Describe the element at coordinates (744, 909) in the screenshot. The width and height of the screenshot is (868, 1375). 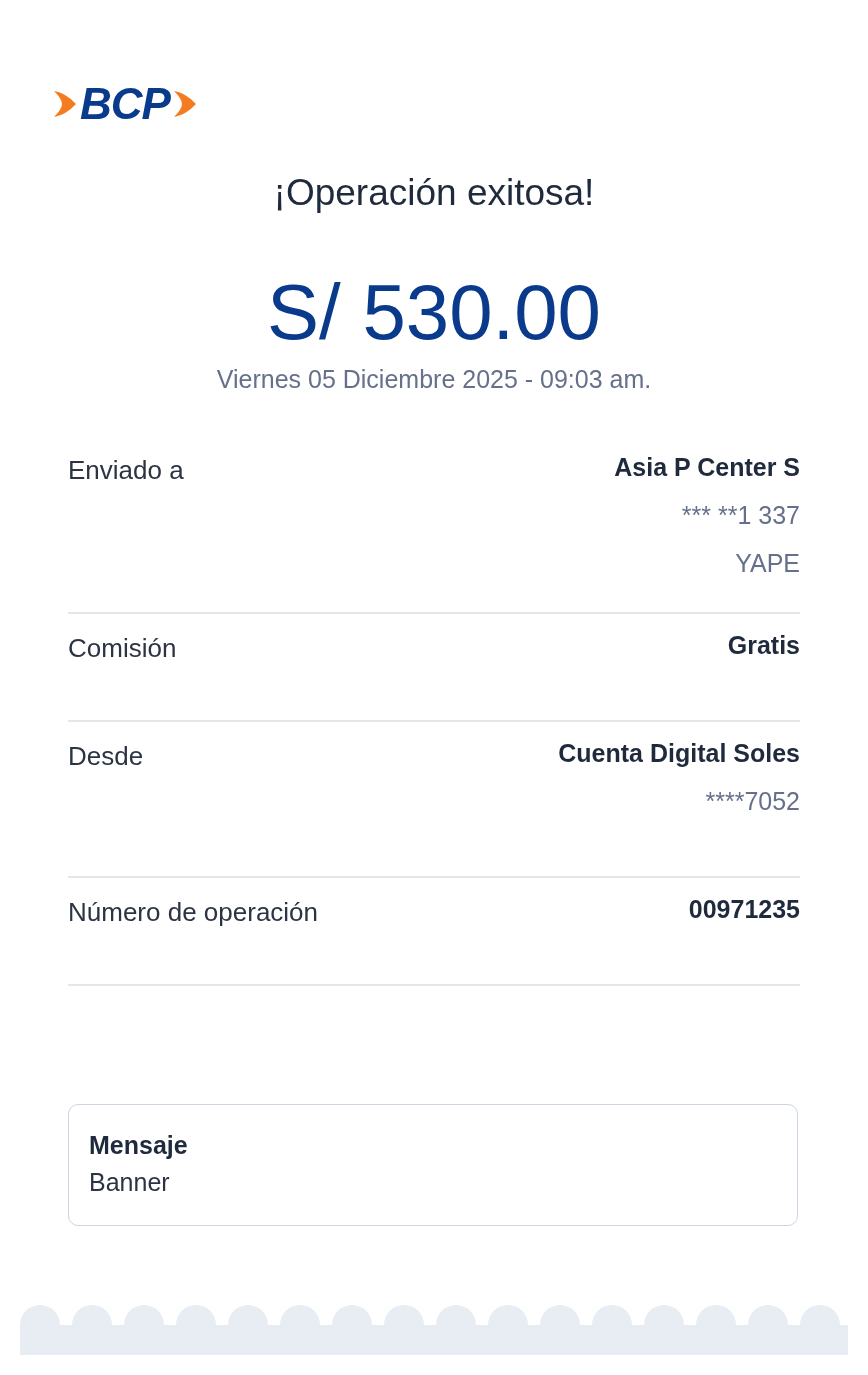
I see `detail-value: 00971235` at that location.